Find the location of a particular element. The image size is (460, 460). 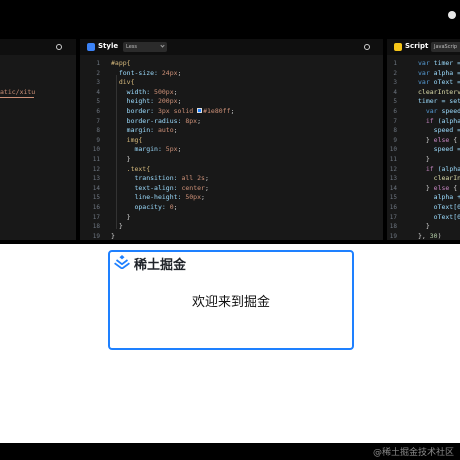

code-token: 3px solid is located at coordinates (177, 110).